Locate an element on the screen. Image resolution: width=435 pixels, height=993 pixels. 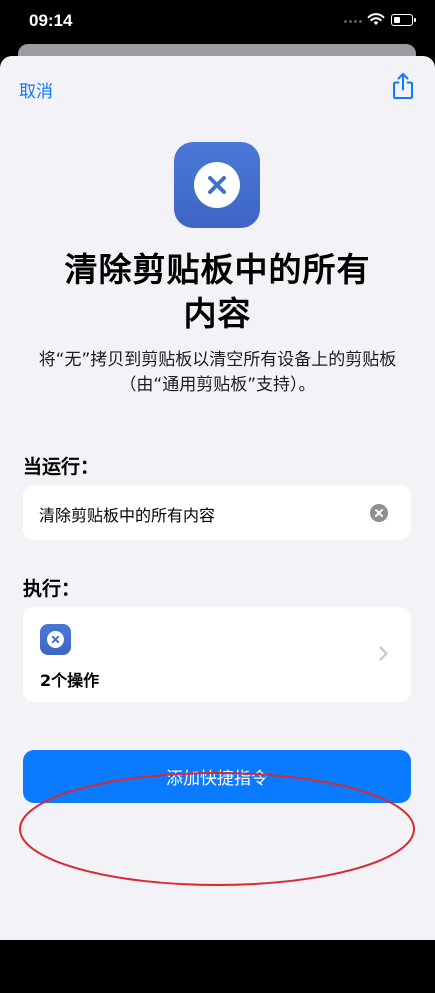
shortcut-description: 将“无”拷贝到剪贴板以清空所有设备上的剪贴板 （由“通用剪贴板”支持）。 is located at coordinates (217, 373).